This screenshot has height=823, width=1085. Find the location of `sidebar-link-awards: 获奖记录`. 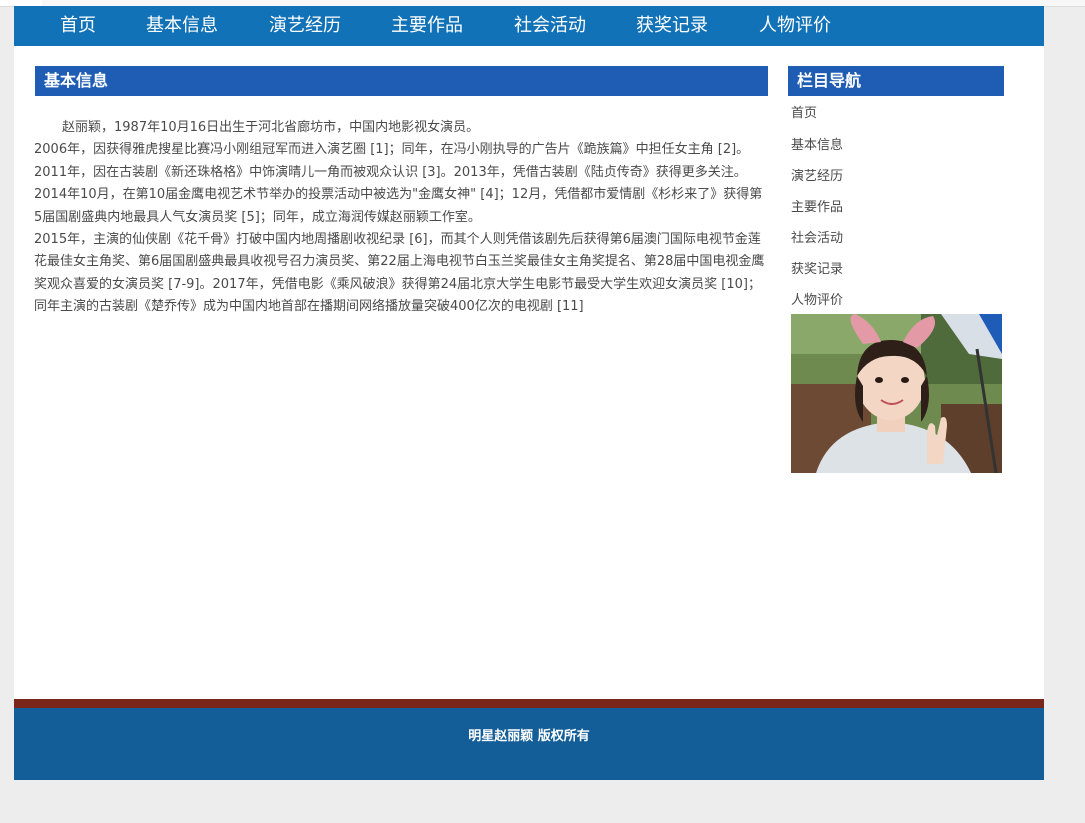

sidebar-link-awards: 获奖记录 is located at coordinates (817, 267).